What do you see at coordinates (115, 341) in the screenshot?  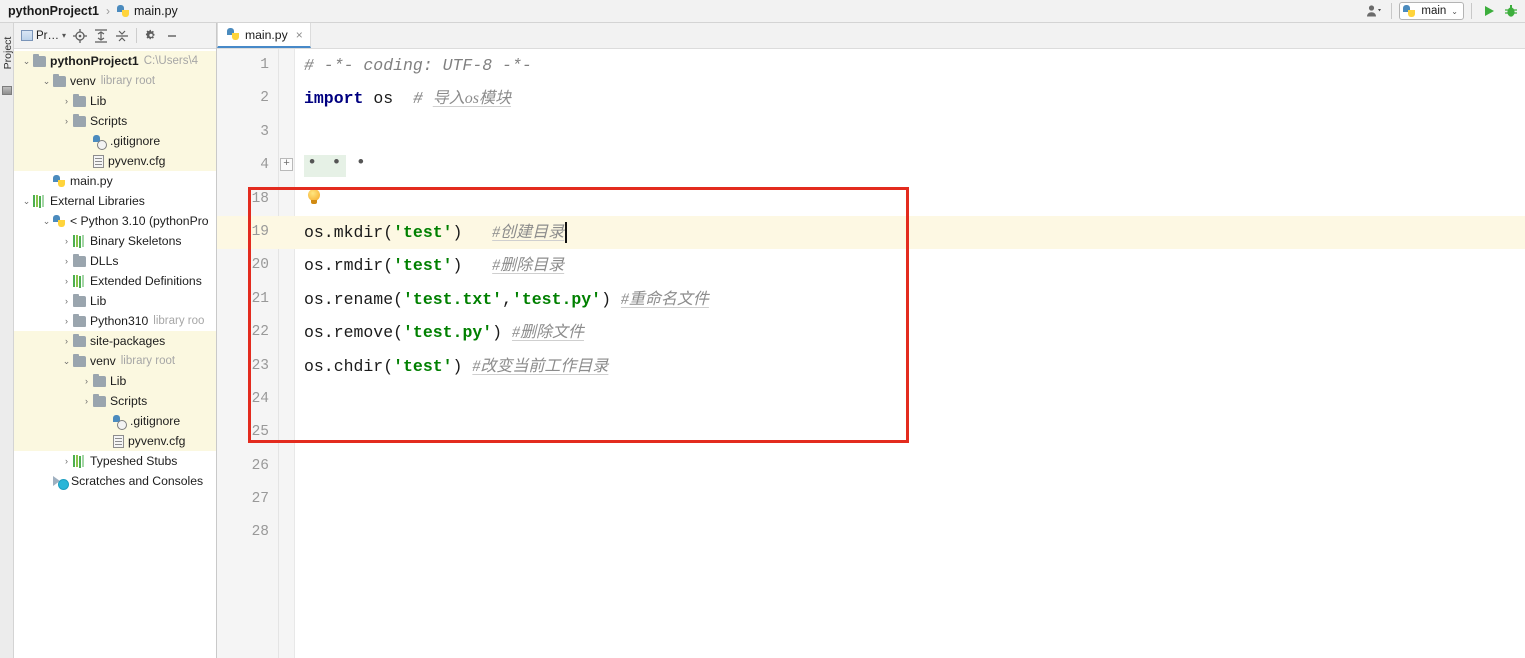 I see `tree-item-site-packages: › site-packages` at bounding box center [115, 341].